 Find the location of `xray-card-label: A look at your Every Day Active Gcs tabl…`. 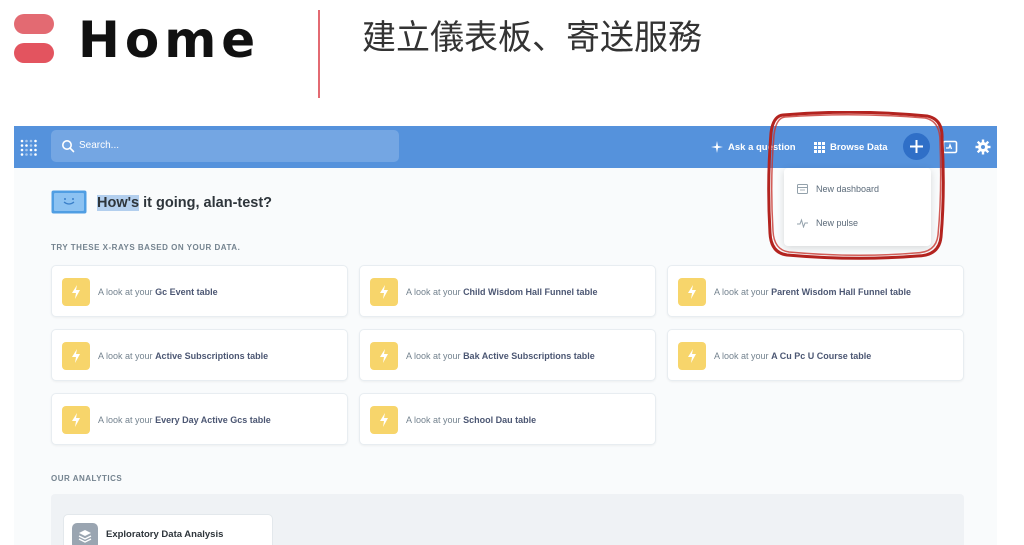

xray-card-label: A look at your Every Day Active Gcs tabl… is located at coordinates (184, 420).